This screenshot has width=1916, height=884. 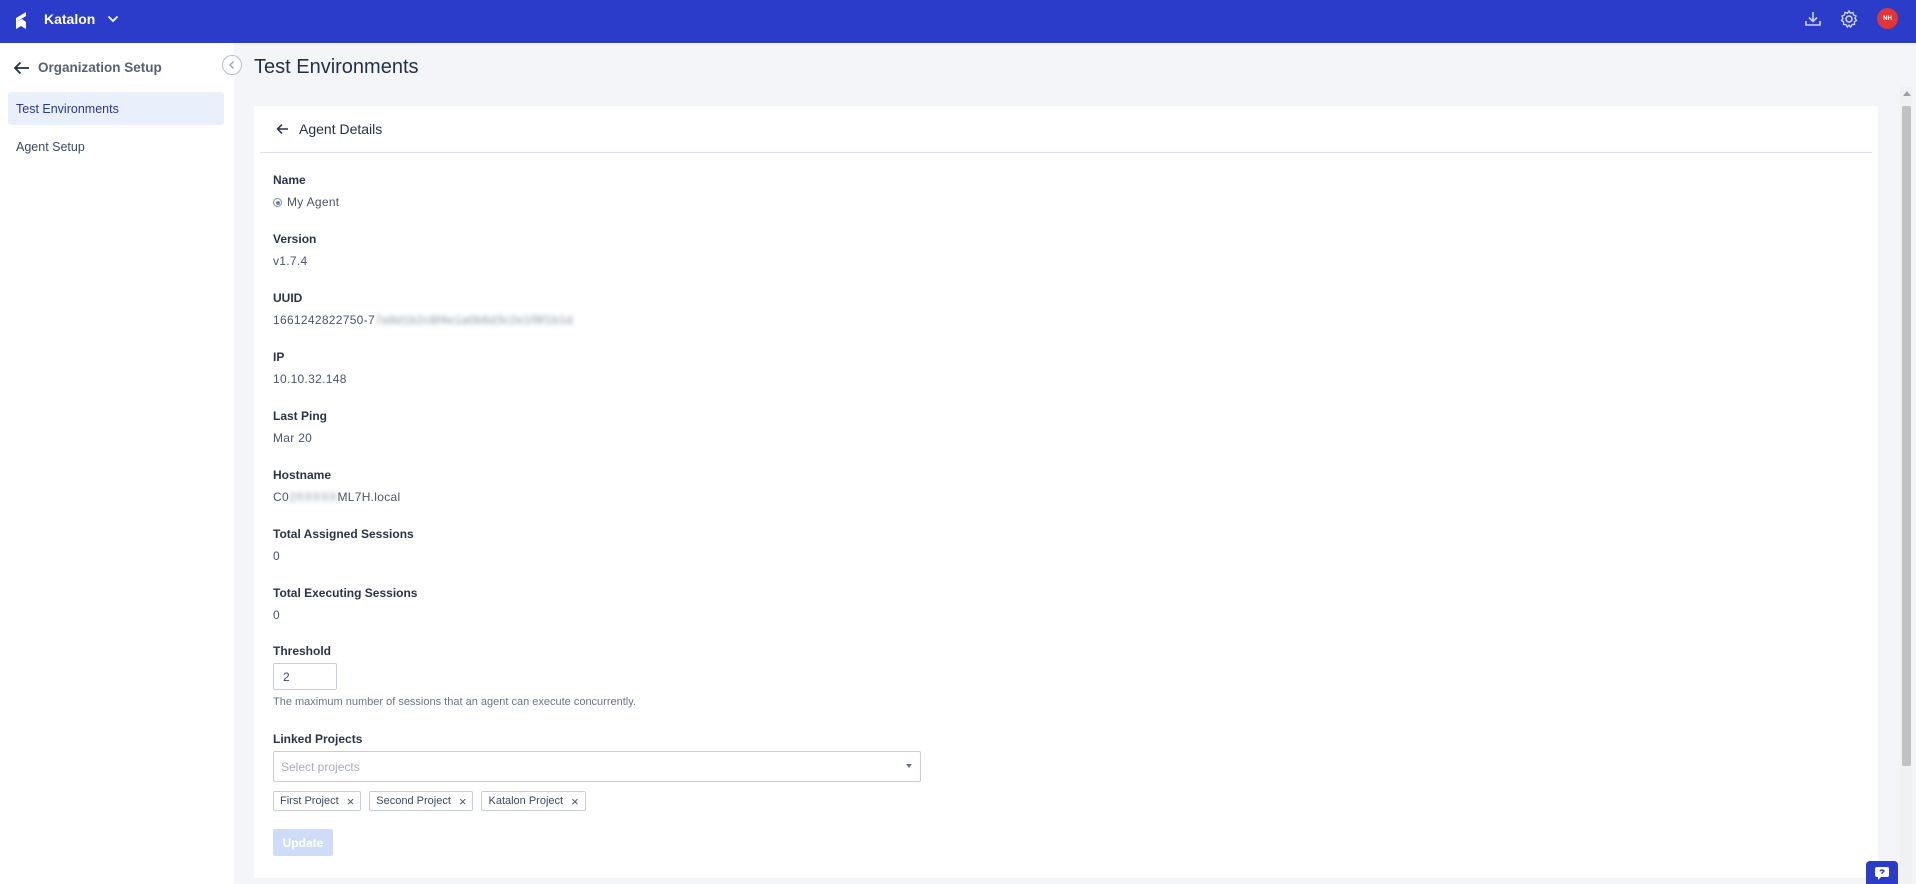 What do you see at coordinates (526, 801) in the screenshot?
I see `project-tag-label: Katalon Project` at bounding box center [526, 801].